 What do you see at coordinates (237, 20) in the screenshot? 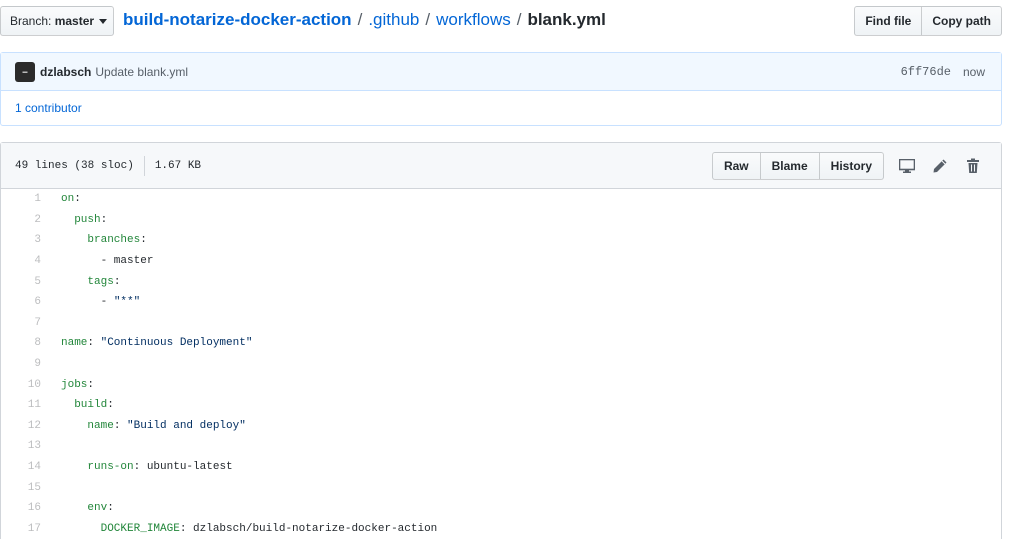
I see `breadcrumb-repo-link: build-notarize-docker-action` at bounding box center [237, 20].